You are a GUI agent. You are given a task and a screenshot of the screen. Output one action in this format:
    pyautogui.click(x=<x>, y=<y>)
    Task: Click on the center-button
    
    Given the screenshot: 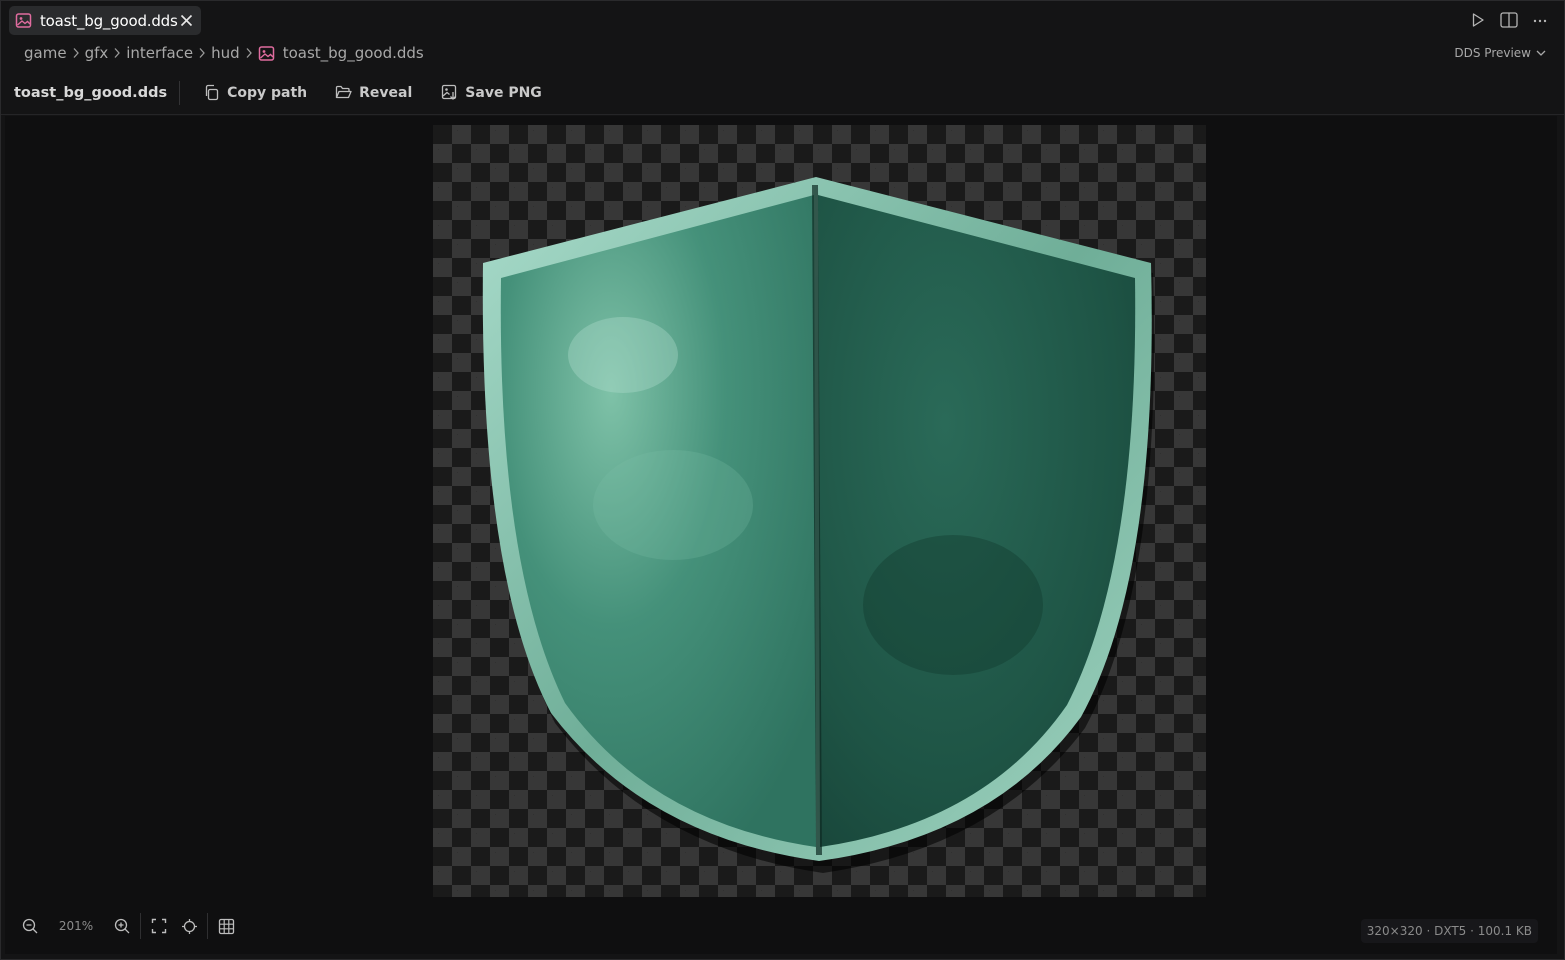 What is the action you would take?
    pyautogui.click(x=189, y=926)
    